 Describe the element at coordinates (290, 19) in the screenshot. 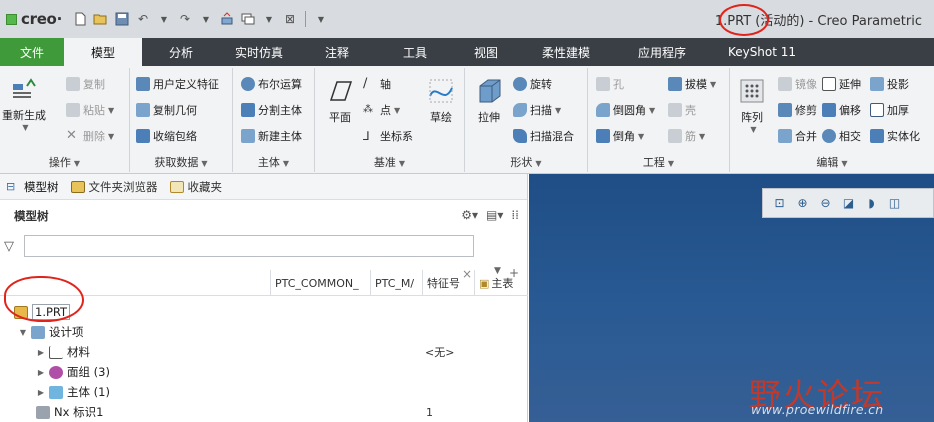

I see `close-window-icon: ⊠` at that location.